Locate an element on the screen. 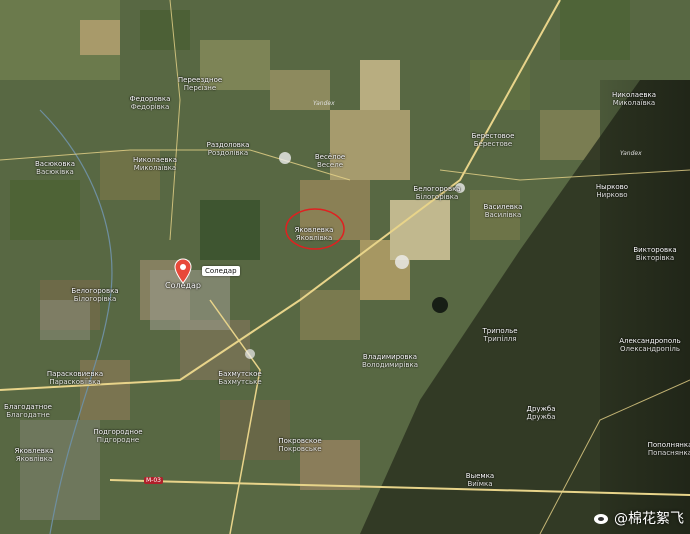  place-label: Дружба Дружба is located at coordinates (541, 413).